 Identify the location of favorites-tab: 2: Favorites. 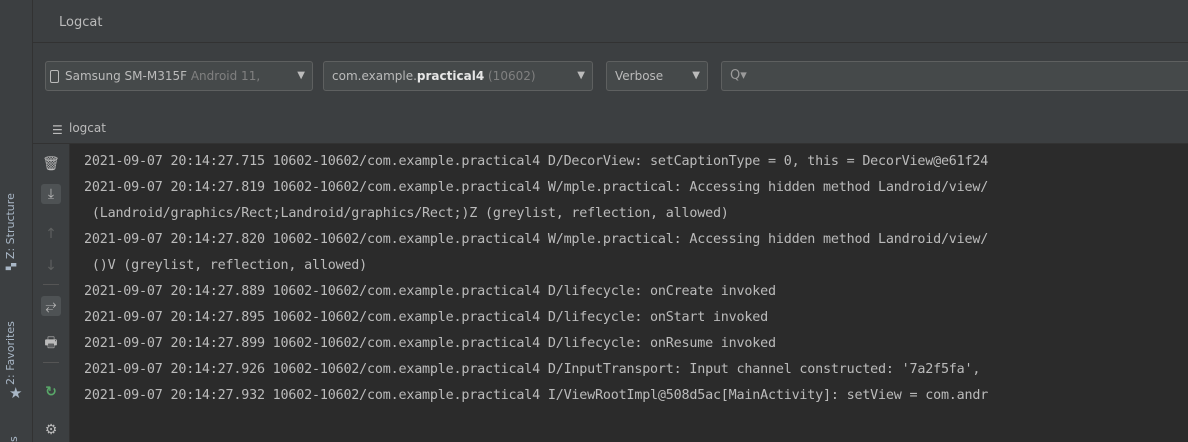
(10, 353).